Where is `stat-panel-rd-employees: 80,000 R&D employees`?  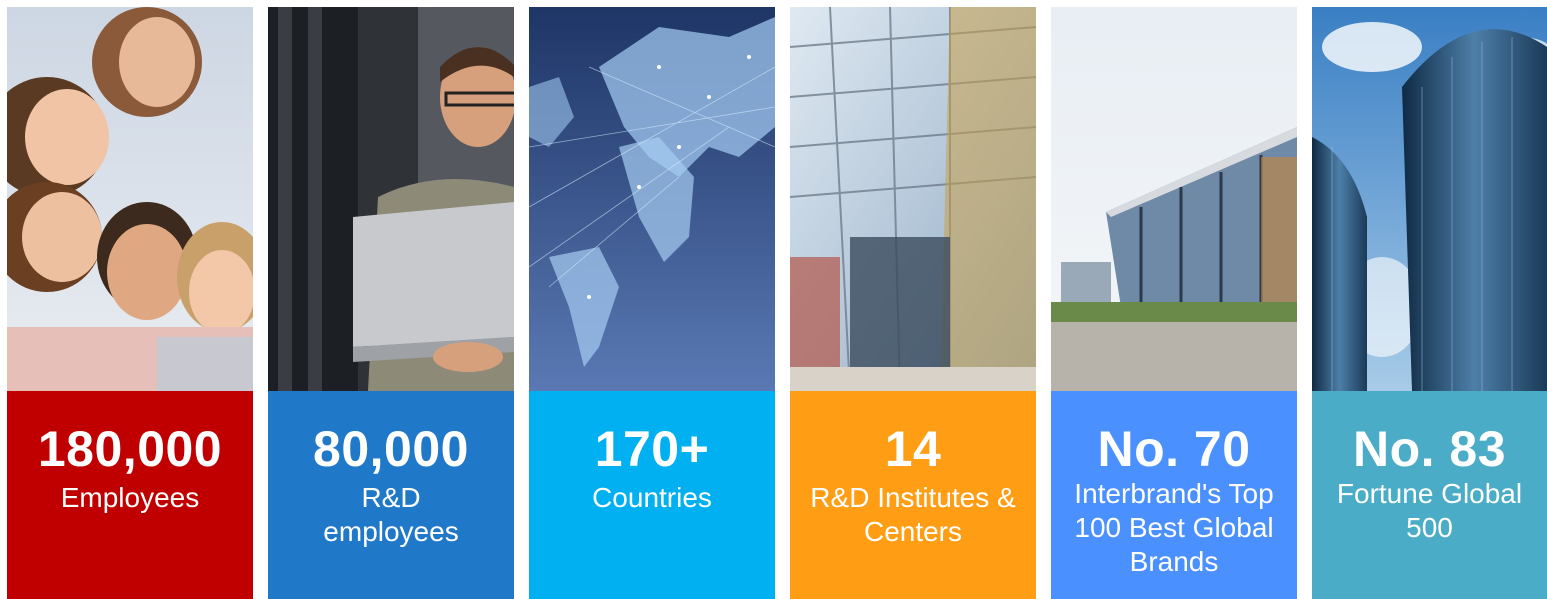
stat-panel-rd-employees: 80,000 R&D employees is located at coordinates (391, 495).